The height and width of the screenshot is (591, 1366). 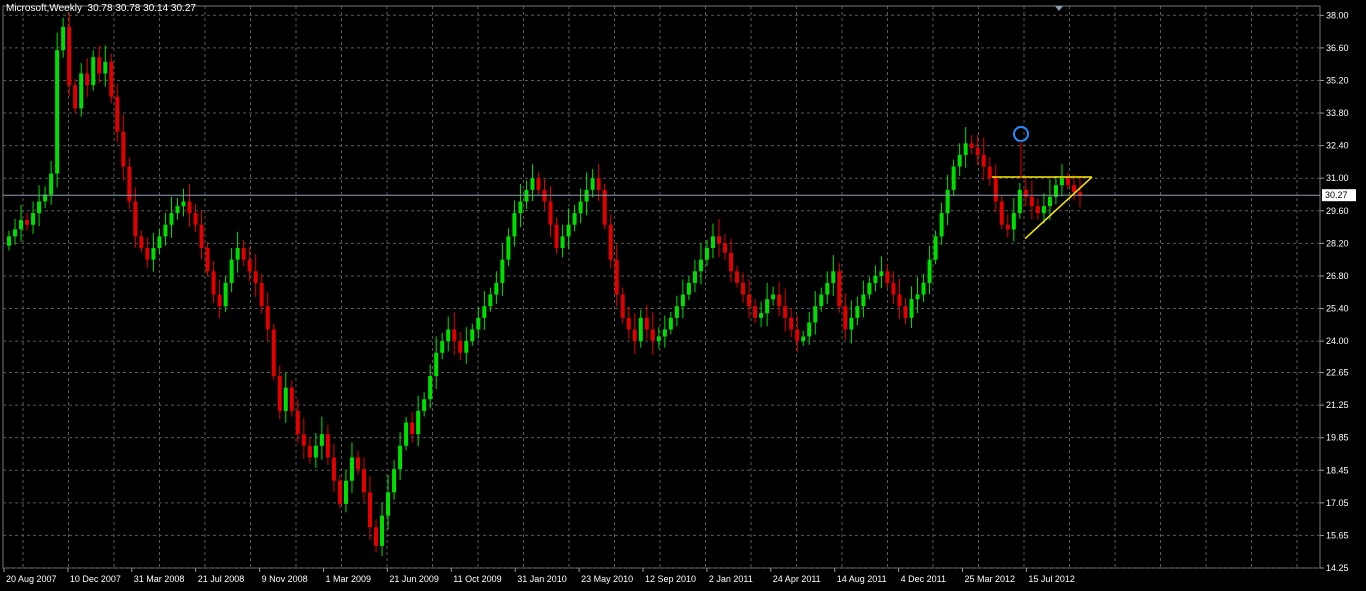 I want to click on triangle-lower-line, so click(x=1058, y=208).